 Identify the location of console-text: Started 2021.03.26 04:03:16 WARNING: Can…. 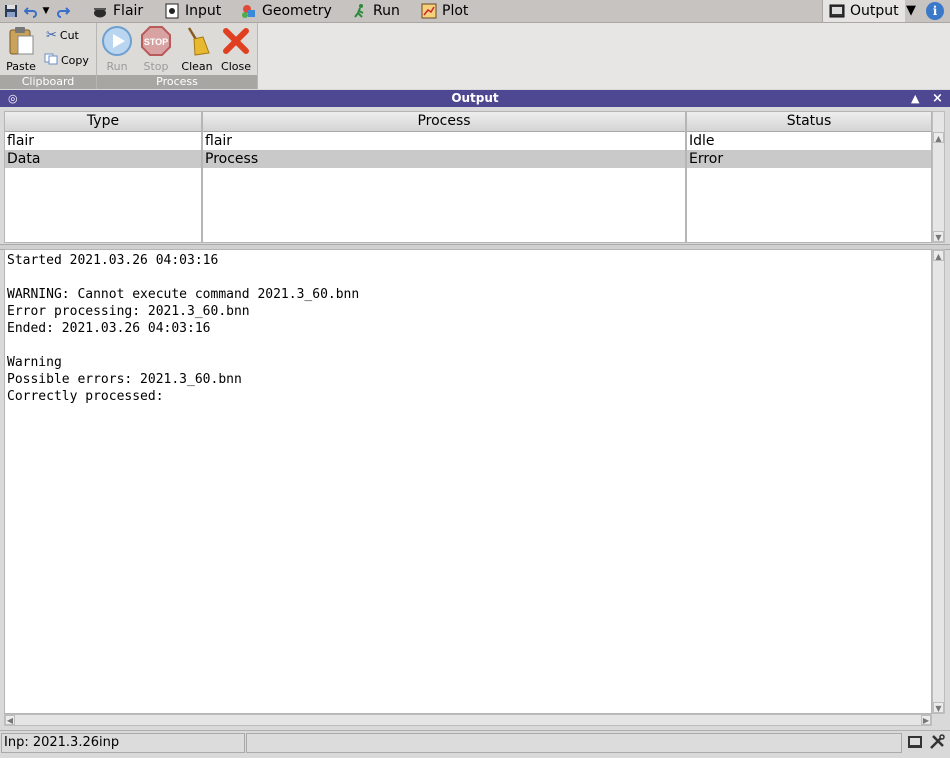
(183, 328).